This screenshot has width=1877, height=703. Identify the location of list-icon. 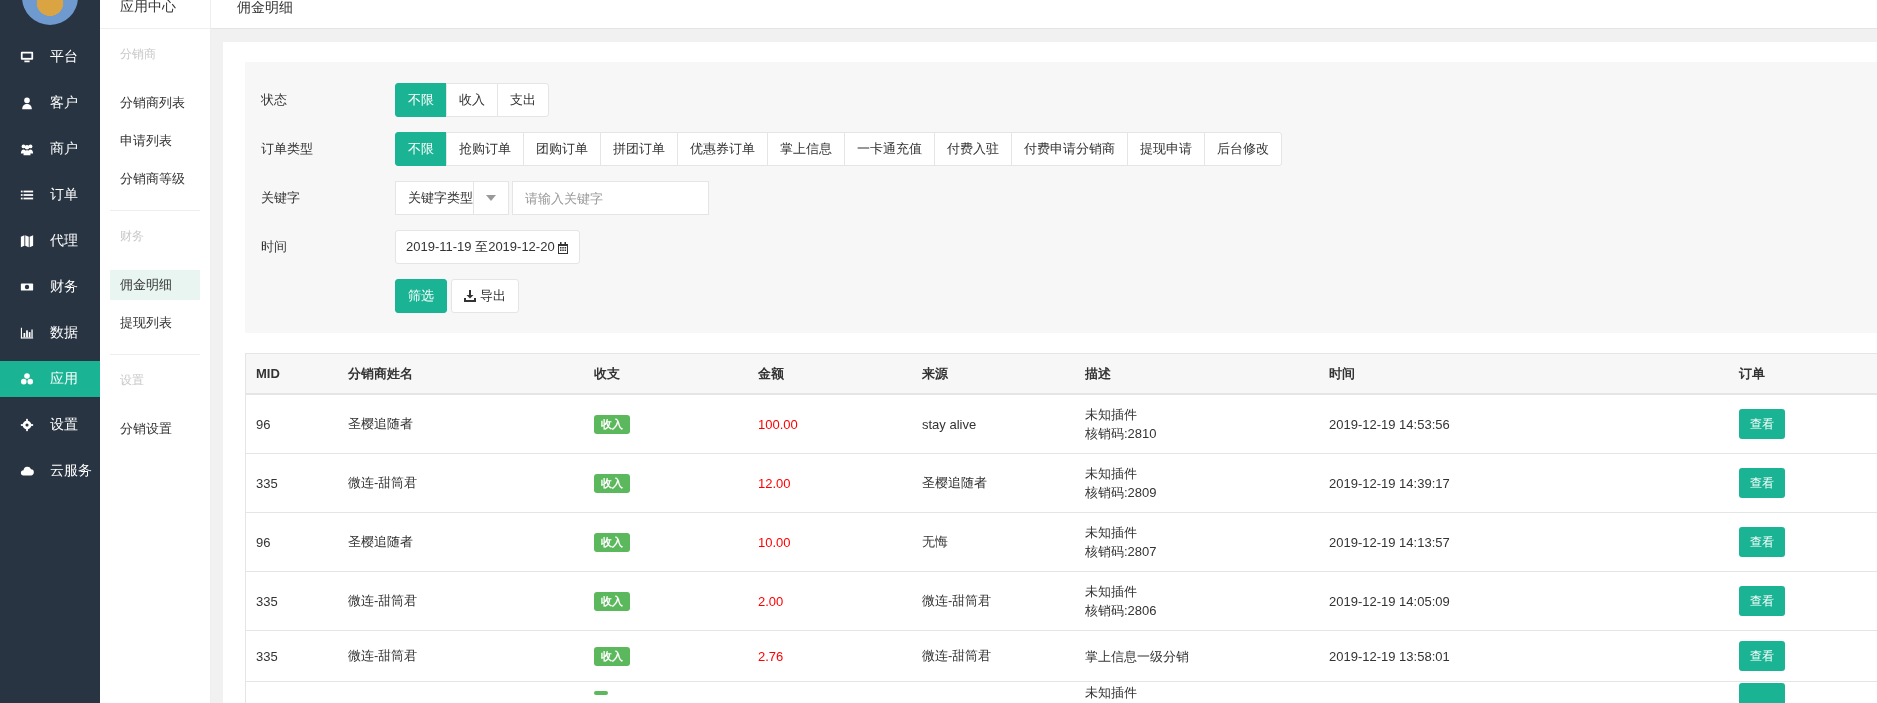
(27, 195).